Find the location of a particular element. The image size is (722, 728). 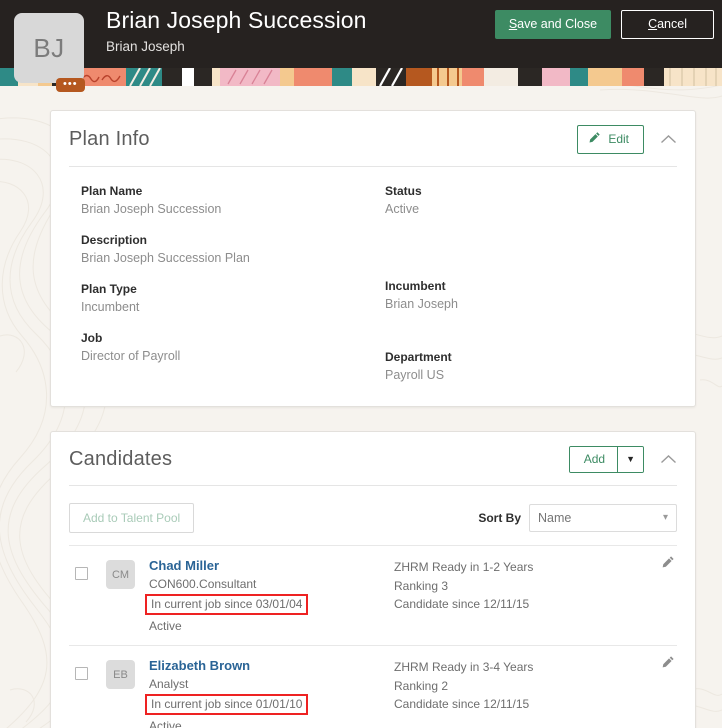

cancel-accesskey-letter: C is located at coordinates (653, 24).